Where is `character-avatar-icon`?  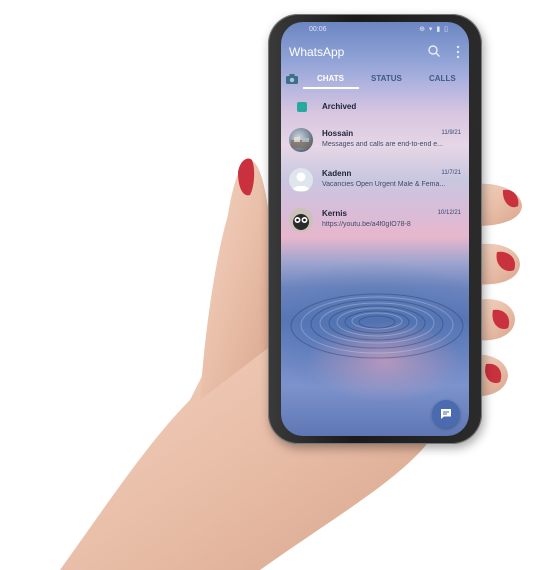
character-avatar-icon is located at coordinates (301, 222).